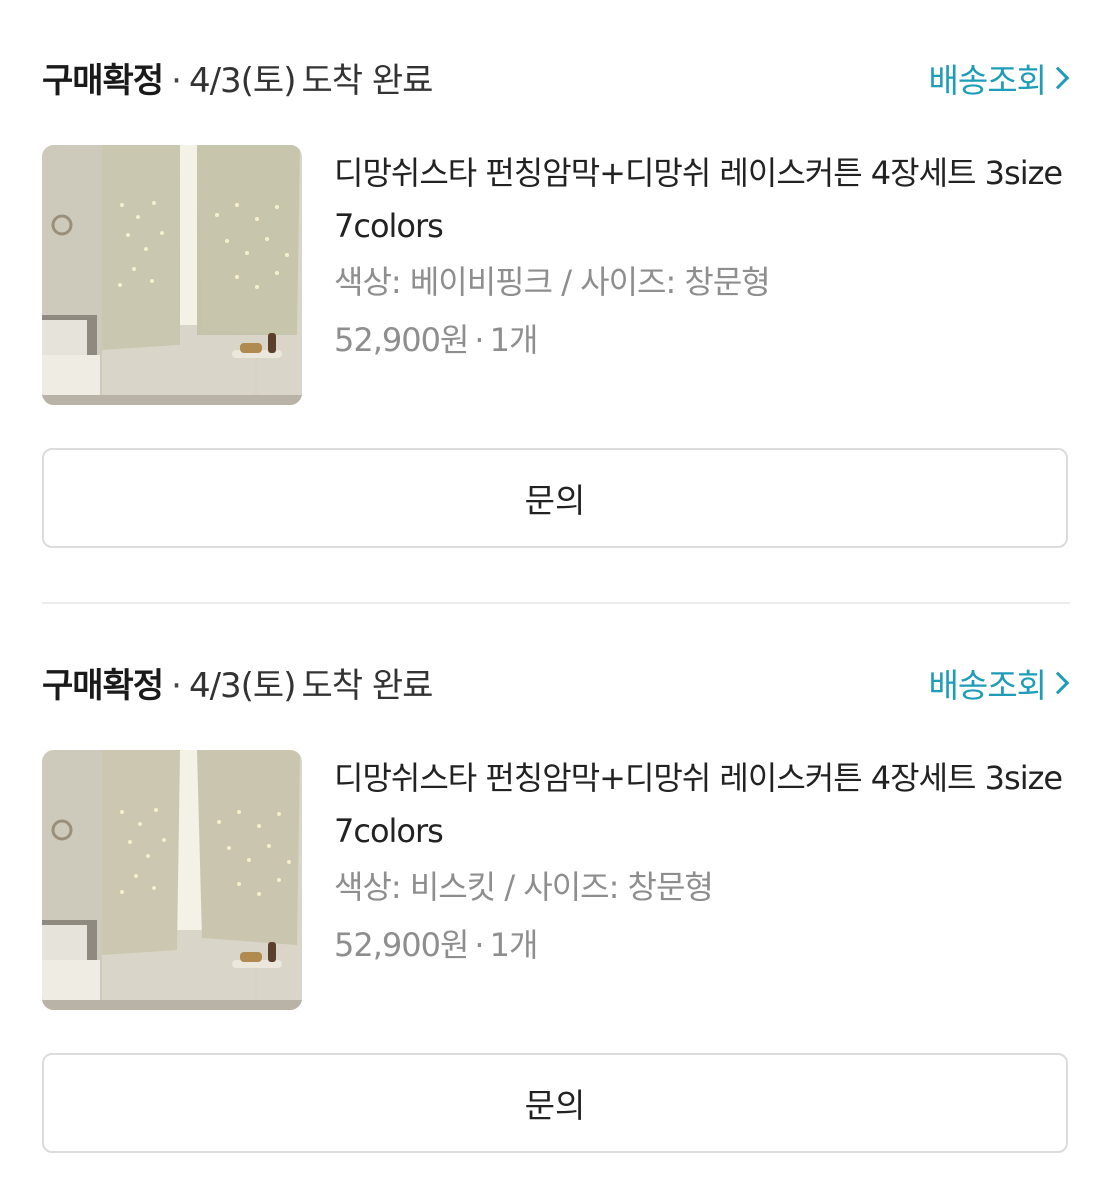 The image size is (1112, 1200). Describe the element at coordinates (552, 282) in the screenshot. I see `product-option: 색상: 베이비핑크 / 사이즈: 창문형` at that location.